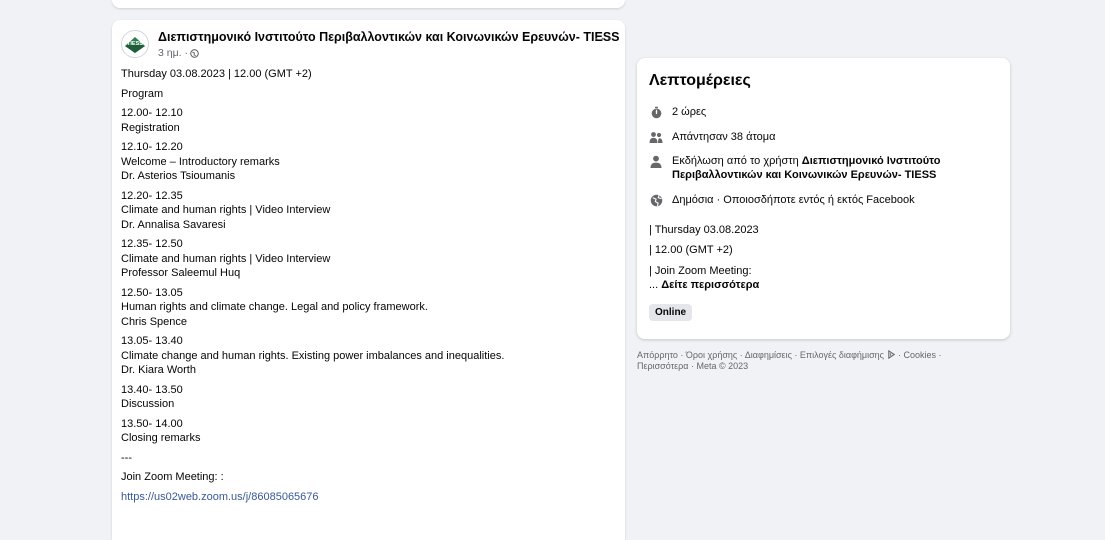 The image size is (1105, 540). Describe the element at coordinates (152, 113) in the screenshot. I see `post-line: 12.00- 12.10` at that location.